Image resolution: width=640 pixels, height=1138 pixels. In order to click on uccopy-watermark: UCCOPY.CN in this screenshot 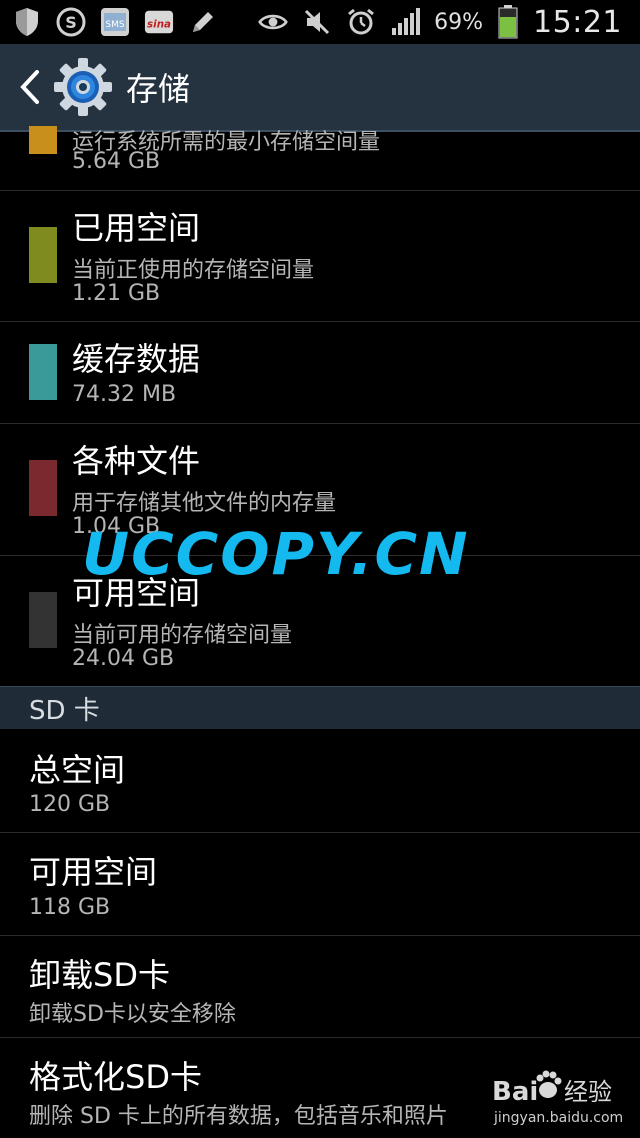, I will do `click(276, 554)`.